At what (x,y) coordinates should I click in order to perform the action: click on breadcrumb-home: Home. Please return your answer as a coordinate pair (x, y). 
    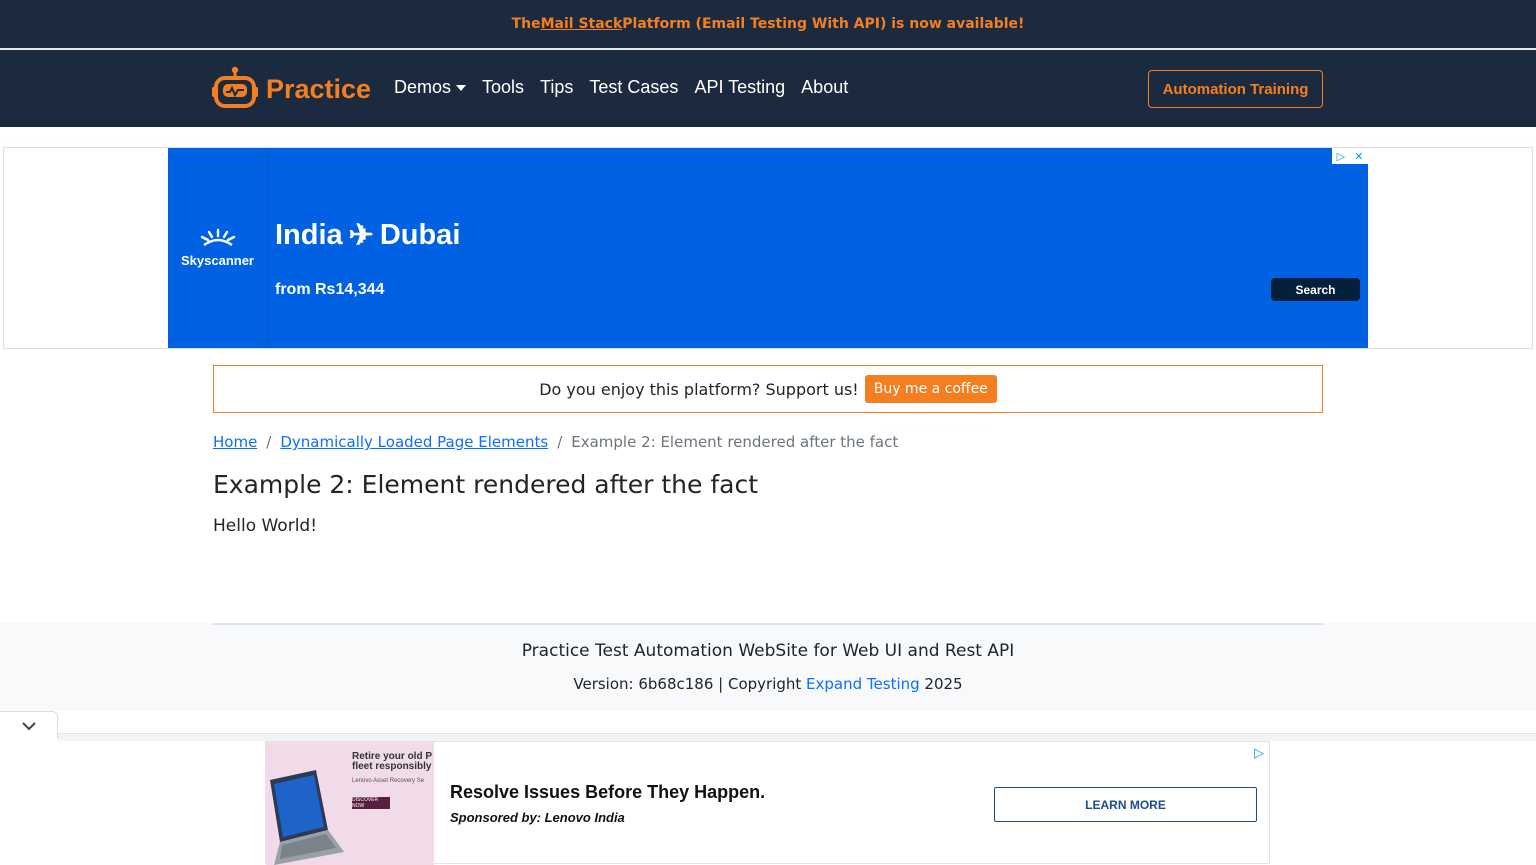
    Looking at the image, I should click on (235, 442).